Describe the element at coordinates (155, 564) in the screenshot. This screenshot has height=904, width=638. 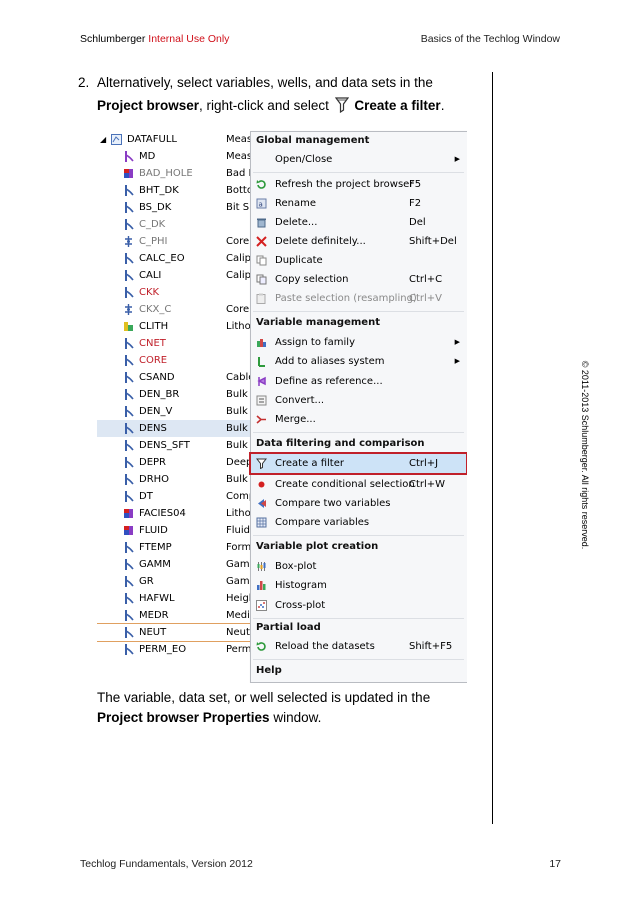
I see `tree-item-label: GAMM` at that location.